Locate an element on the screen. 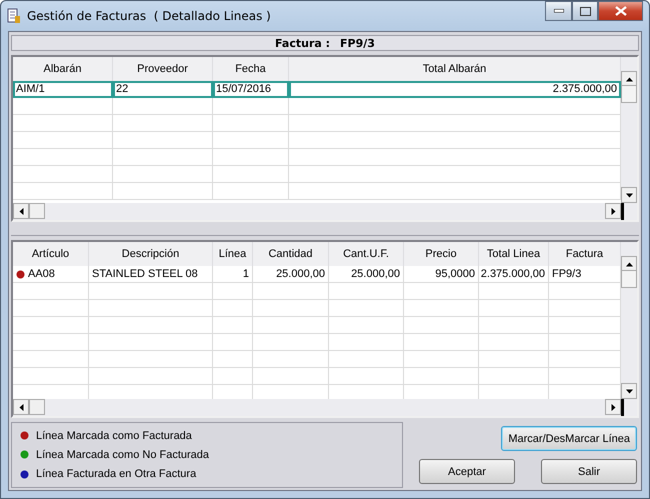 Image resolution: width=650 pixels, height=499 pixels. window-title: Gestión de Facturas ( Detallado Lineas ) is located at coordinates (149, 16).